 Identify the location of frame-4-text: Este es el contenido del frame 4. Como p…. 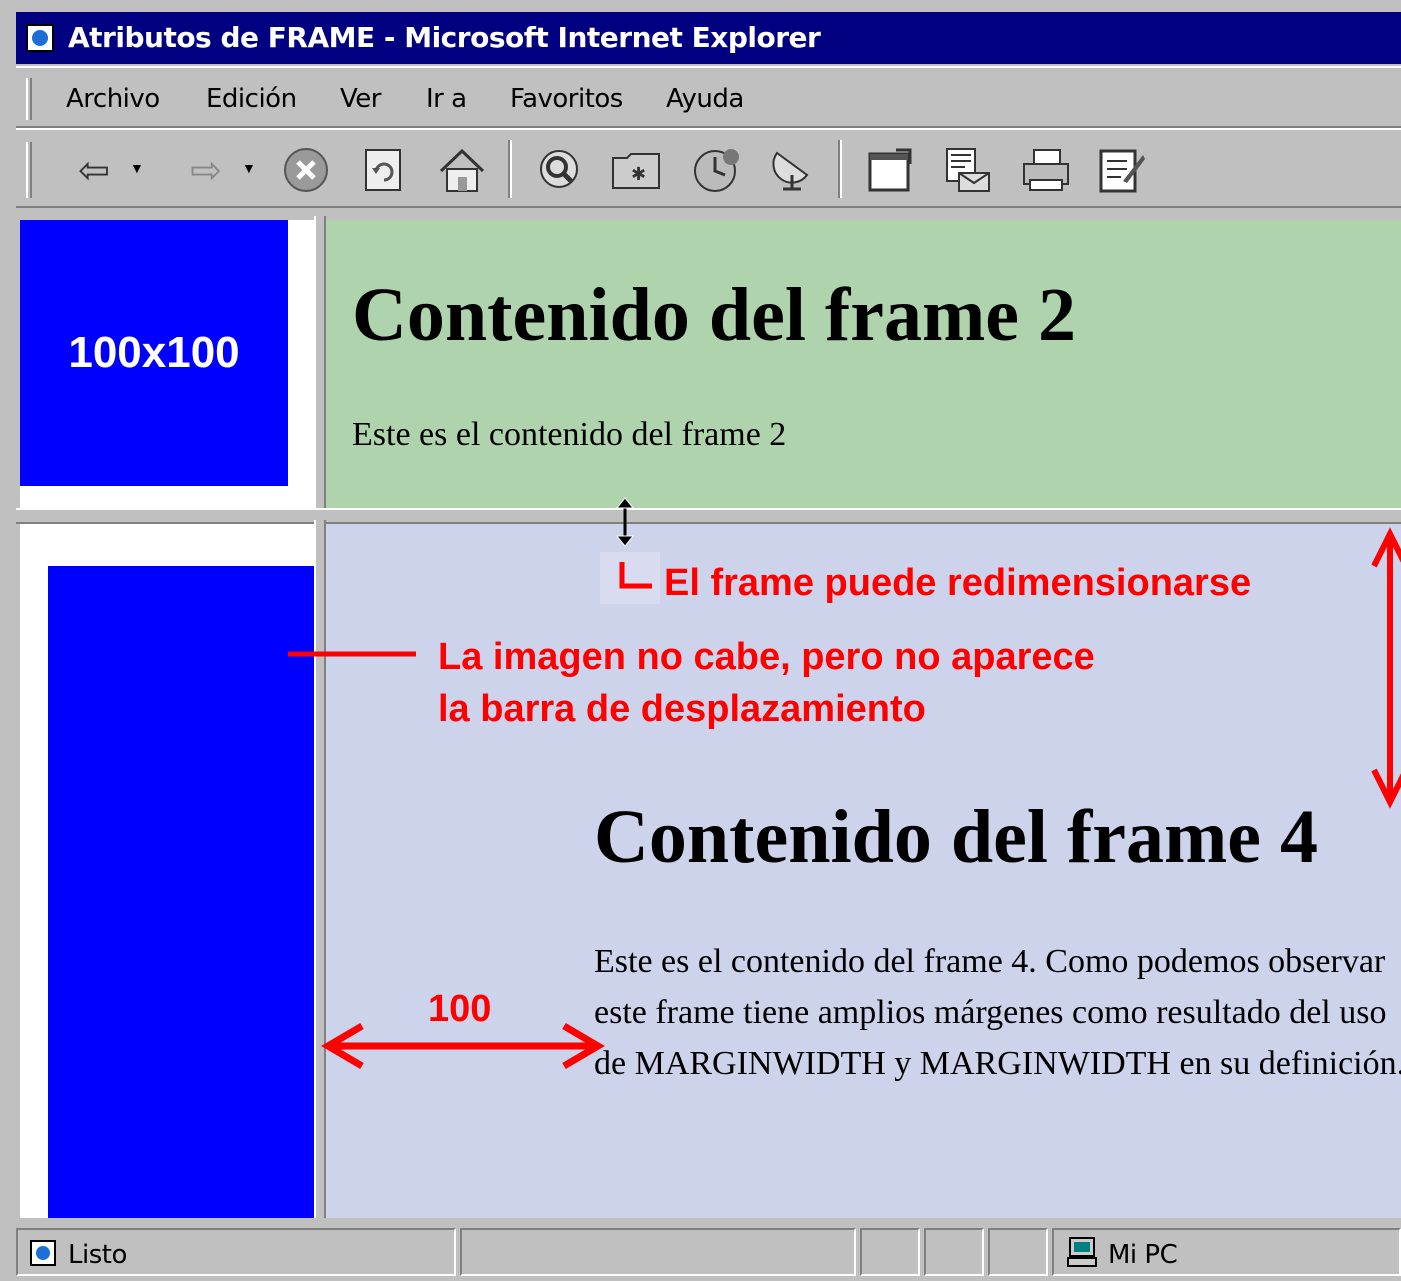
(997, 1012).